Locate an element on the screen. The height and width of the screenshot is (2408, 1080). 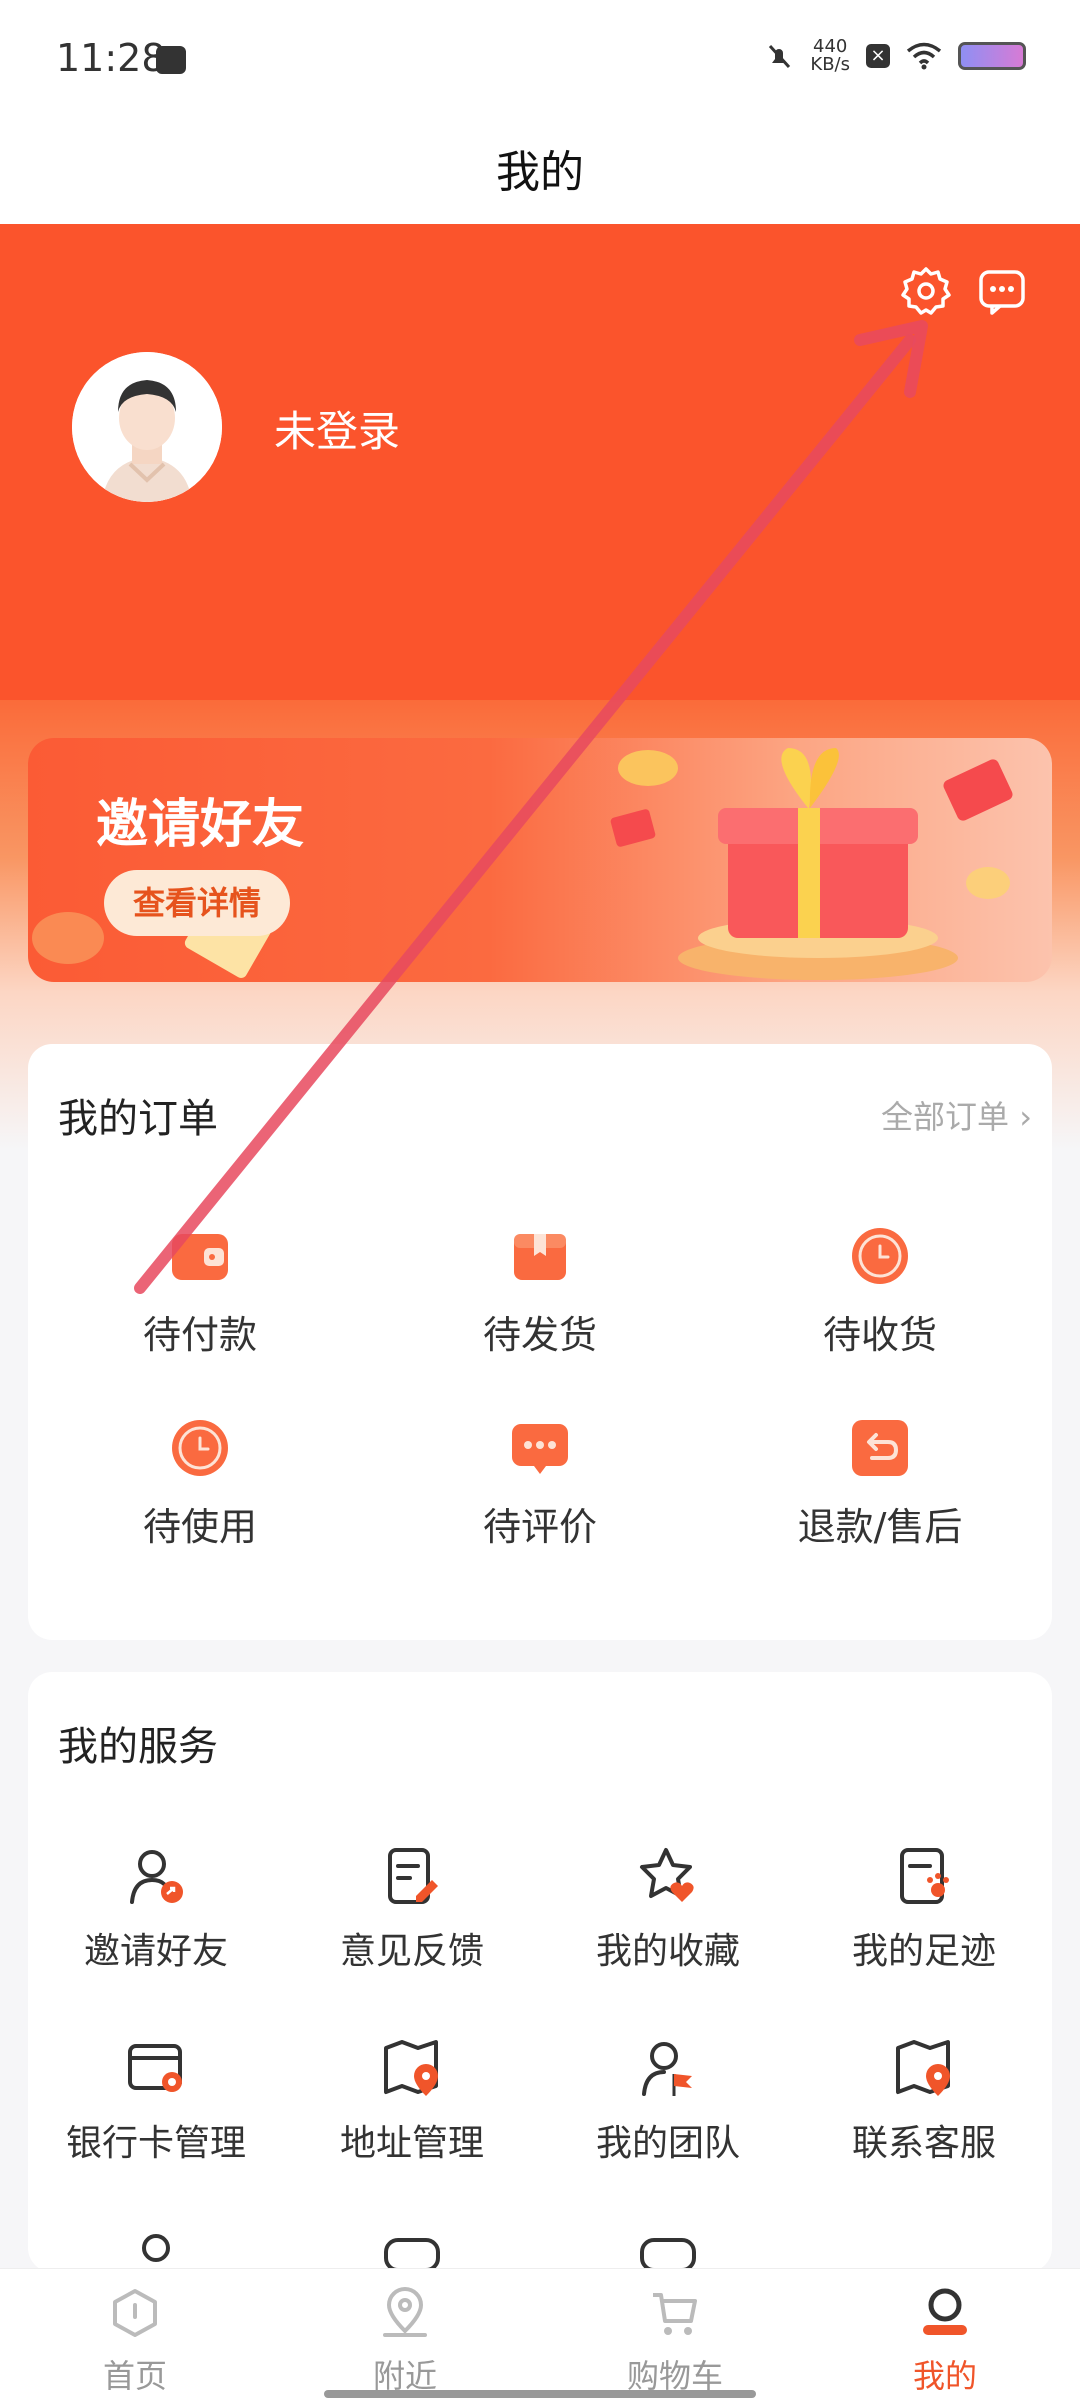
status-bar: 11:28 440 KB/s × is located at coordinates (540, 60).